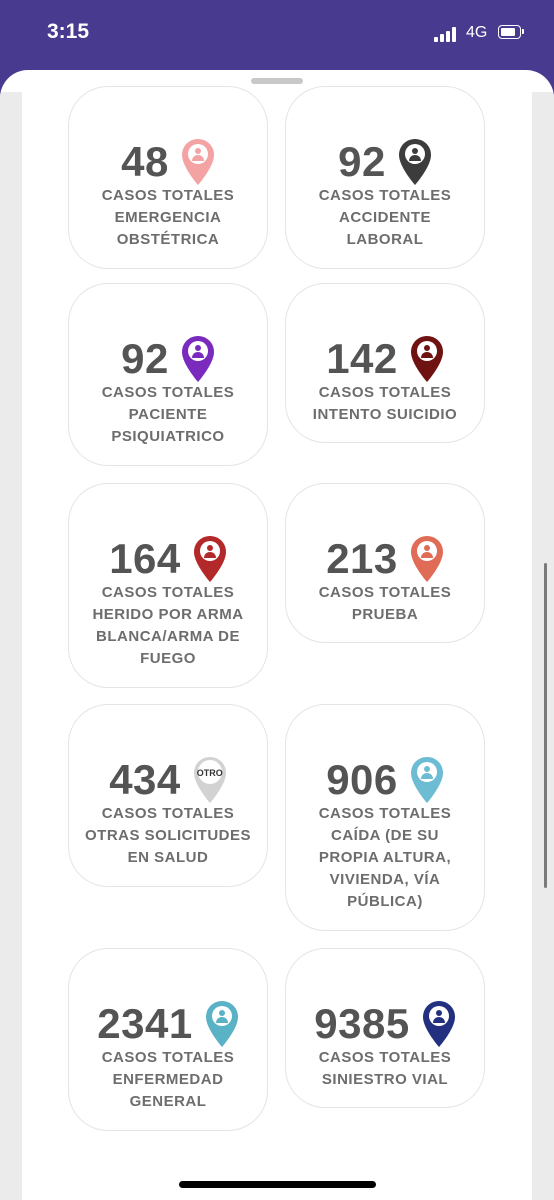  I want to click on stat-number-row: 164, so click(168, 559).